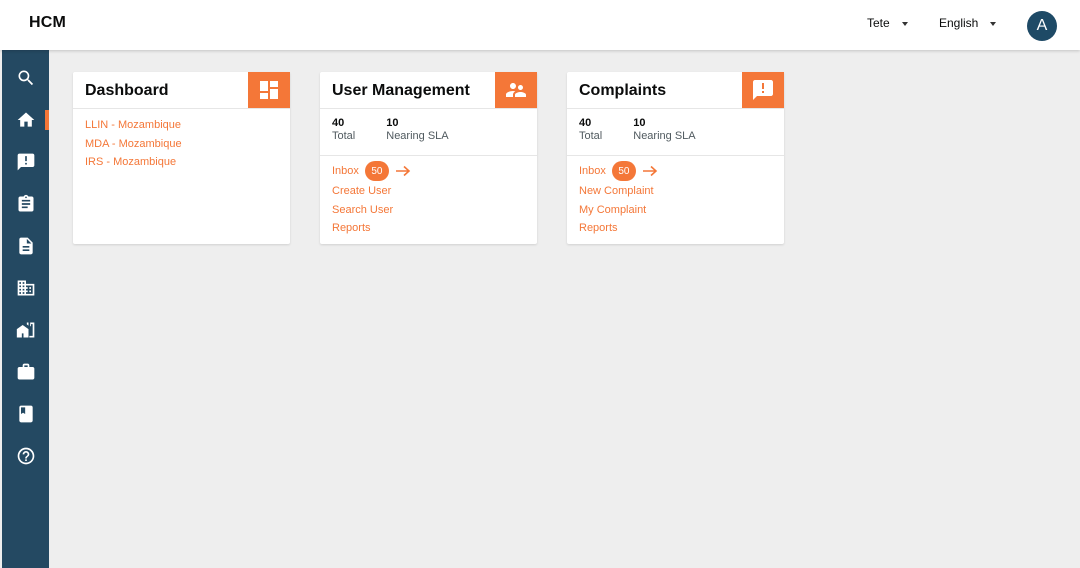 This screenshot has width=1080, height=568. I want to click on top-bar: HCM Tete English A, so click(540, 25).